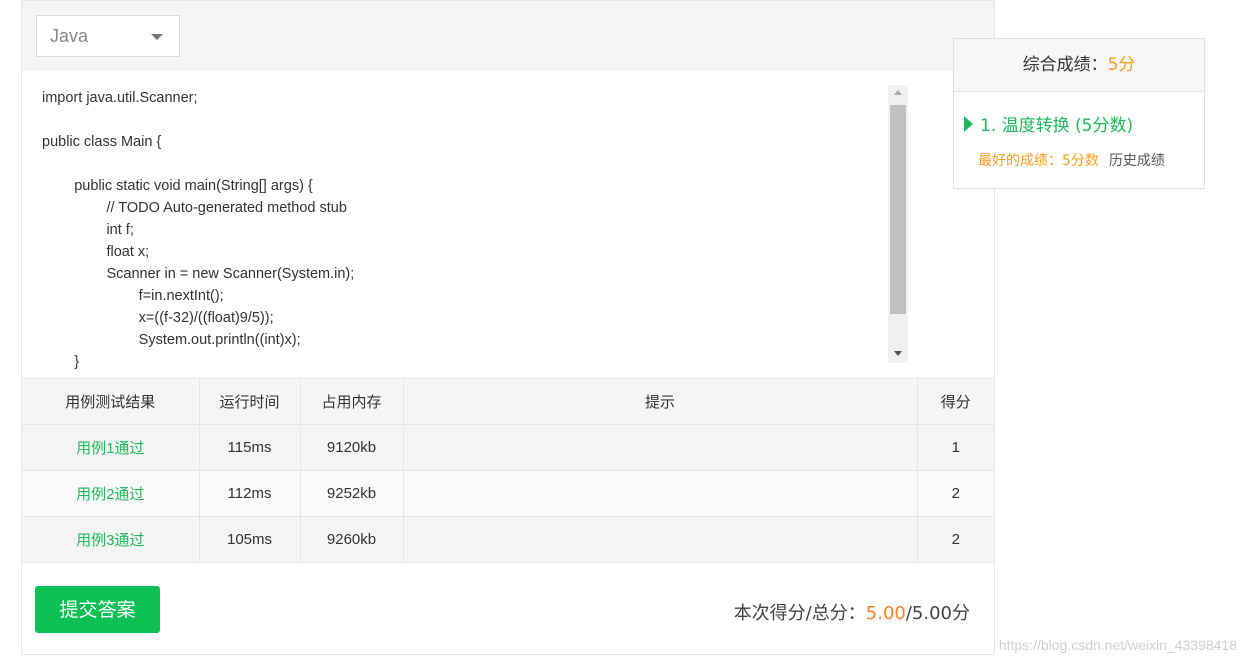 This screenshot has width=1246, height=663. What do you see at coordinates (468, 274) in the screenshot?
I see `code-line: Scanner in = new Scanner(System.in);` at bounding box center [468, 274].